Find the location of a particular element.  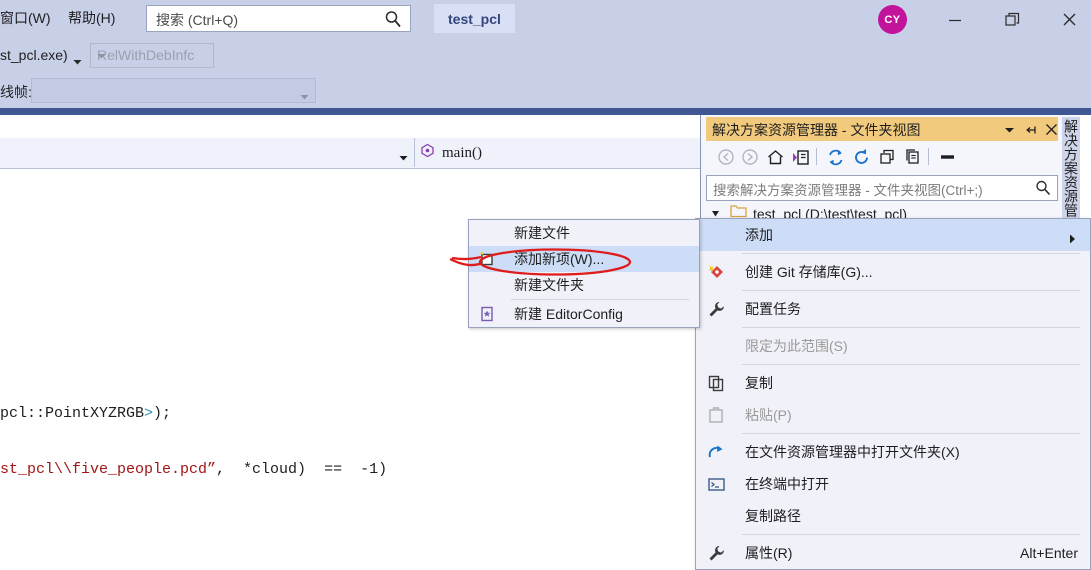

menu-item-label: 在终端中打开 is located at coordinates (787, 484).